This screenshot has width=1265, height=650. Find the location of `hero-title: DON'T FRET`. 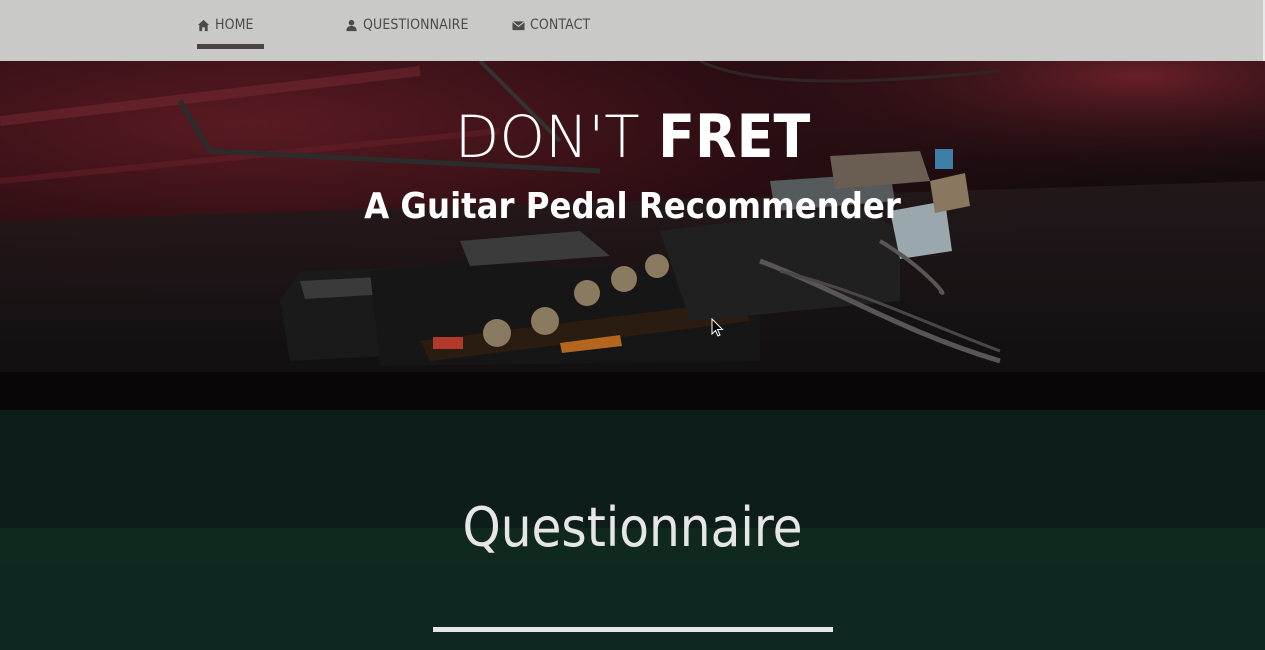

hero-title: DON'T FRET is located at coordinates (632, 137).